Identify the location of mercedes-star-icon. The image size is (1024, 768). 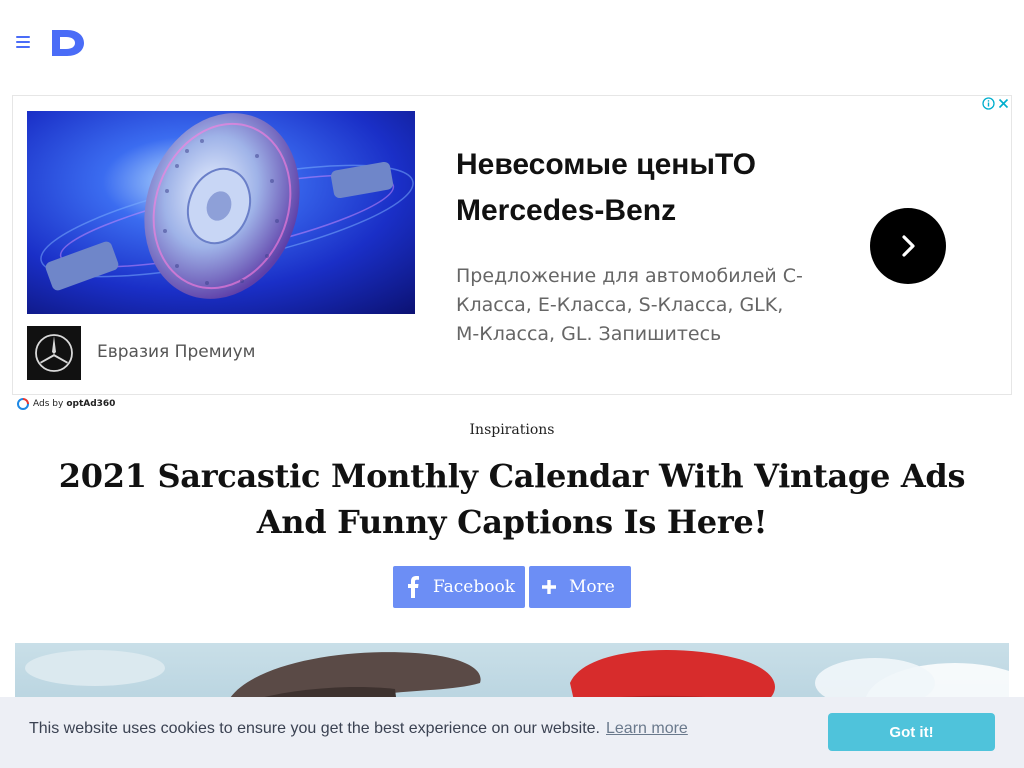
(54, 353).